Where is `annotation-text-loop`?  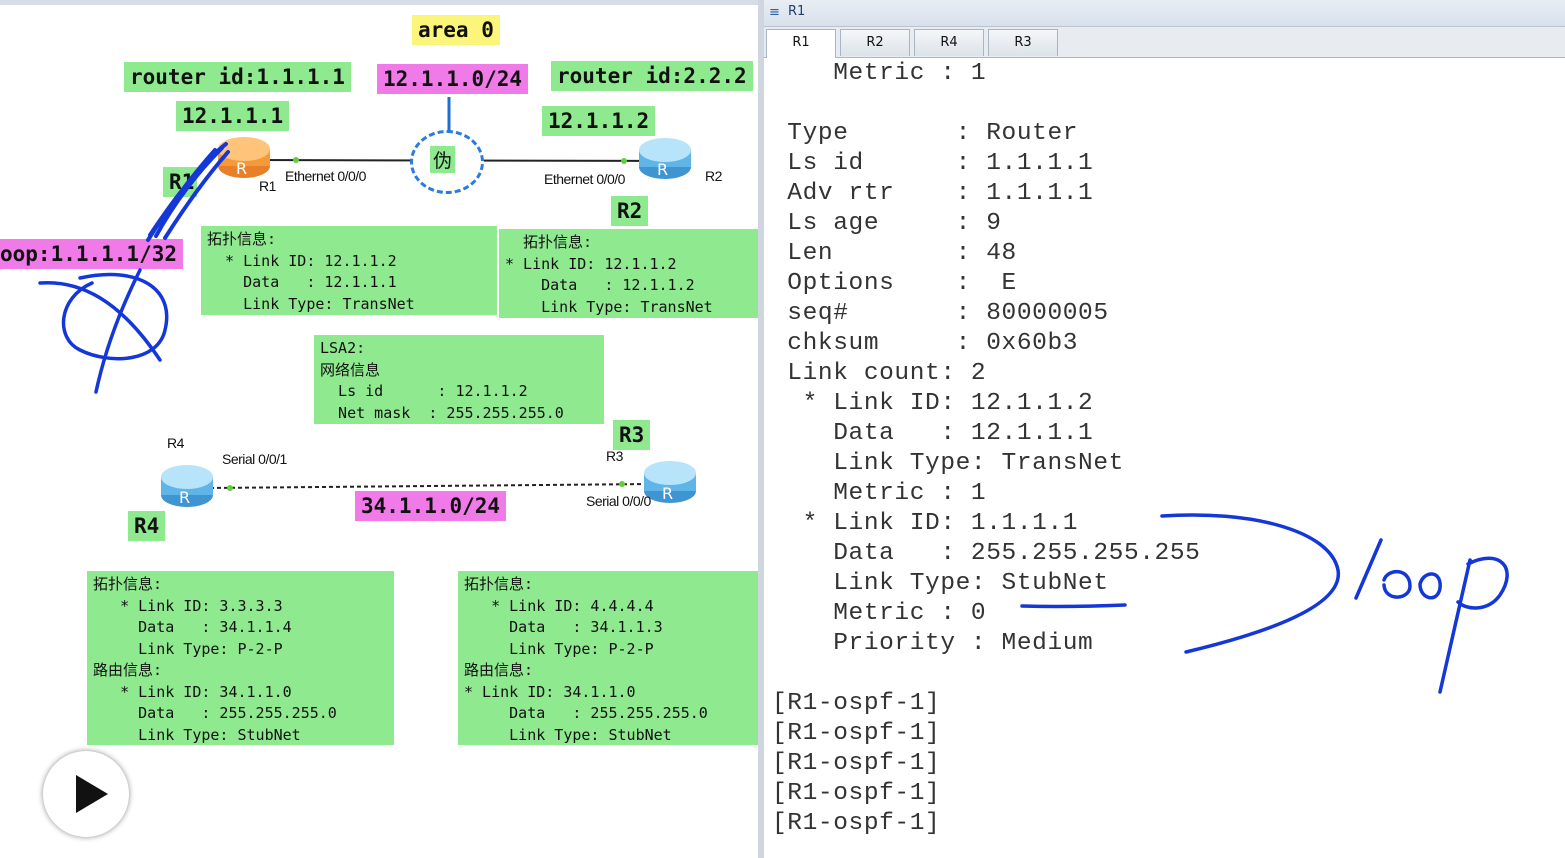
annotation-text-loop is located at coordinates (1431, 616).